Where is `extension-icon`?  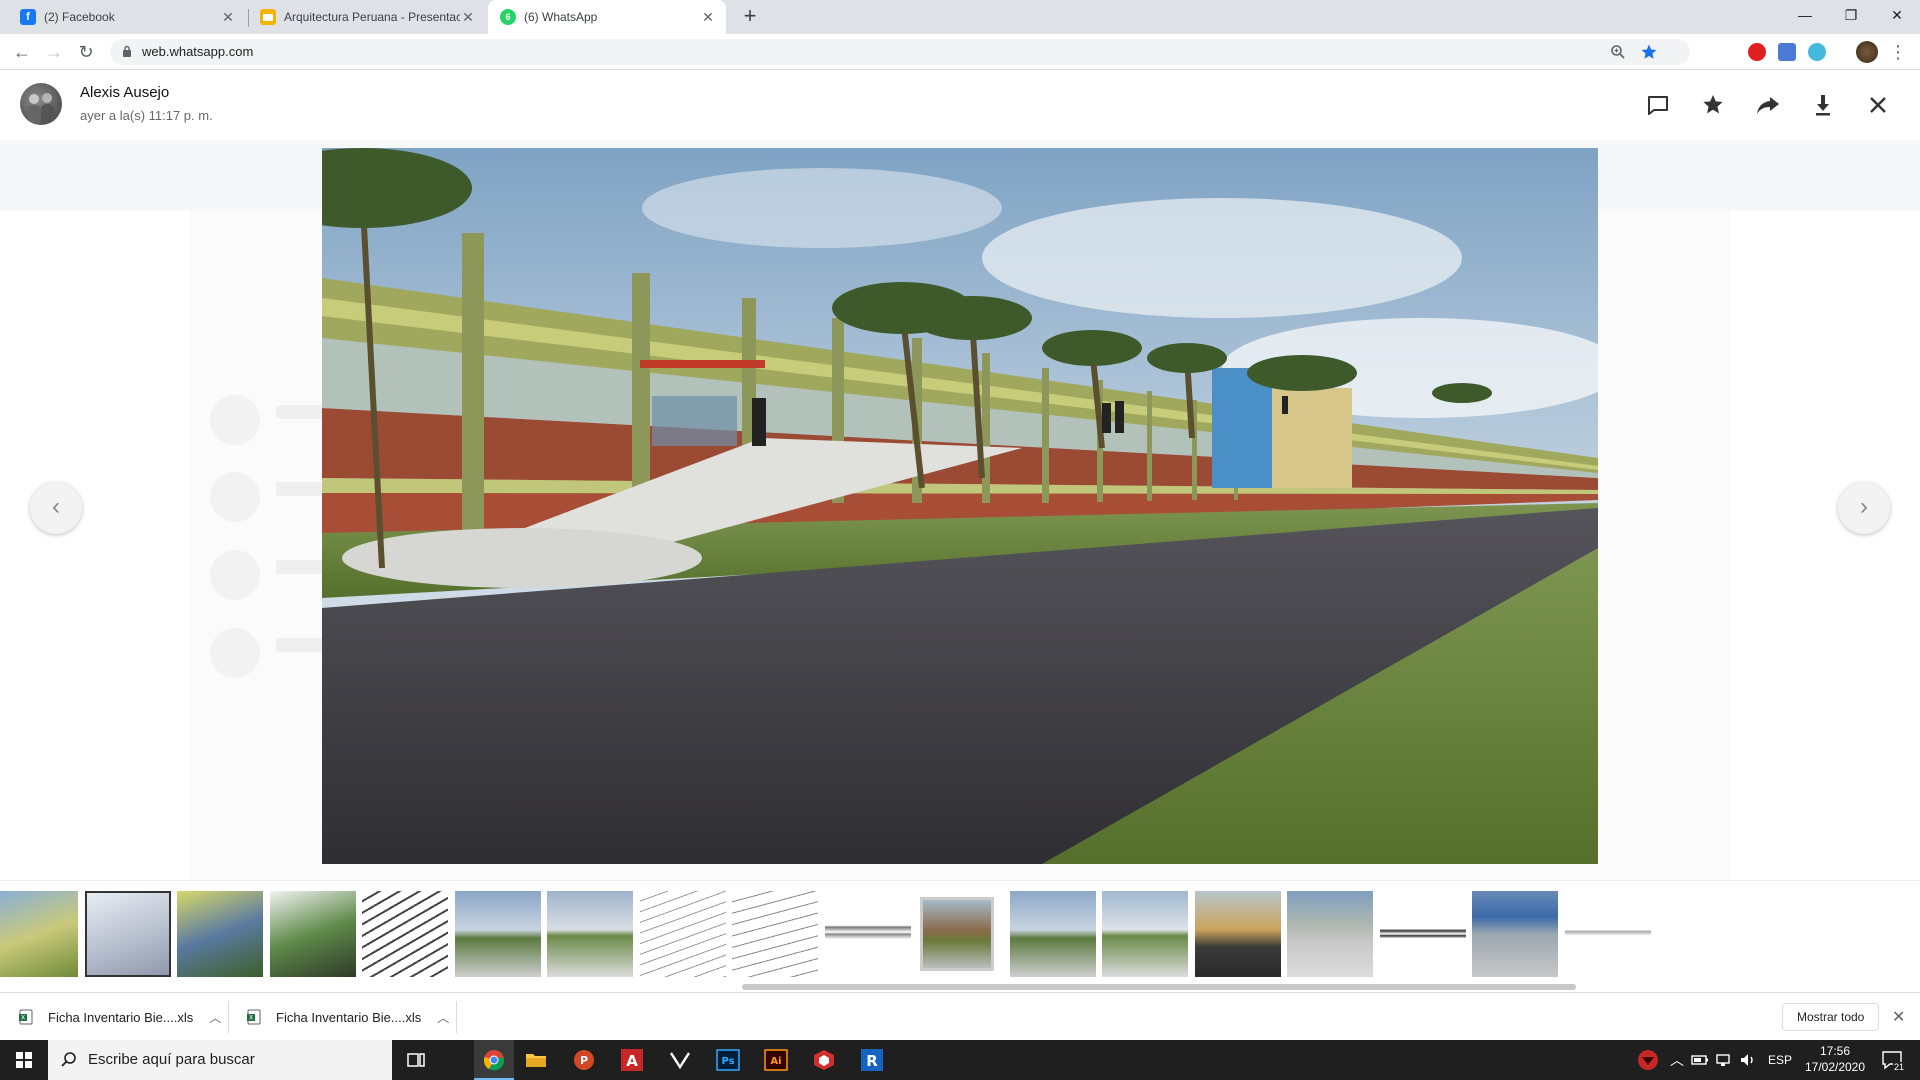
extension-icon is located at coordinates (1817, 52).